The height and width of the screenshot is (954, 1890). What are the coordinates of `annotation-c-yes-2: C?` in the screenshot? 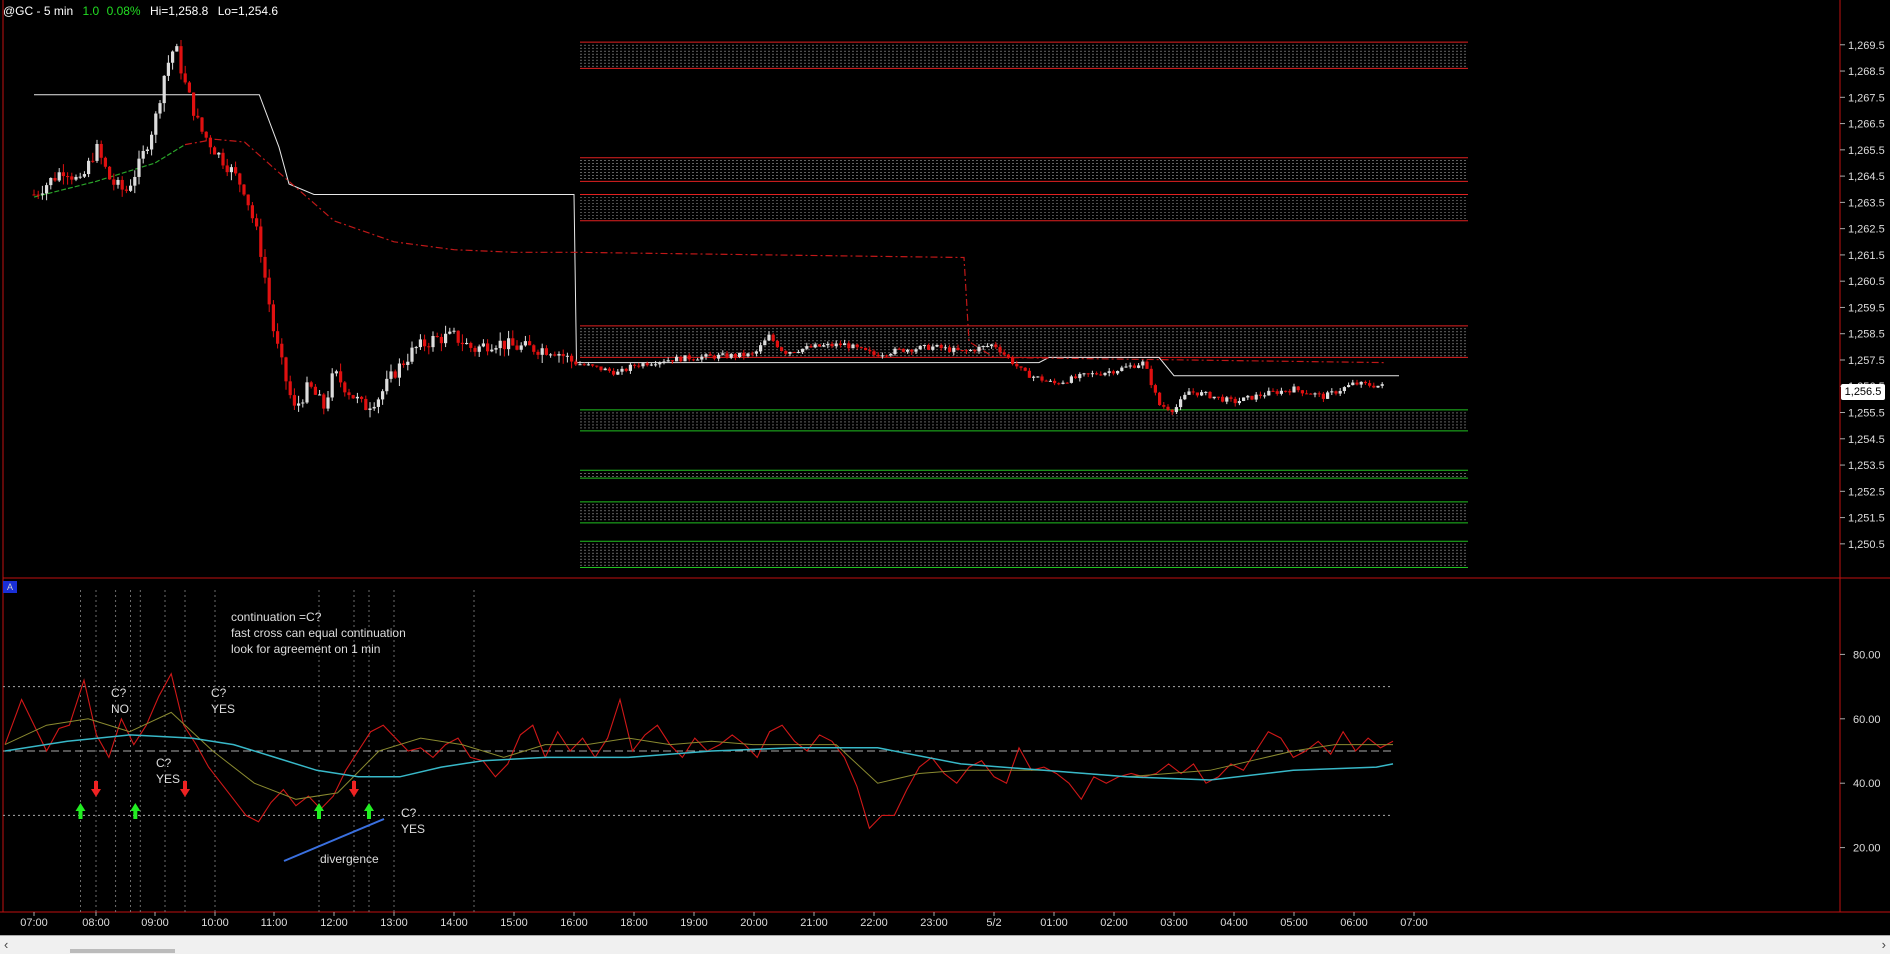 It's located at (164, 763).